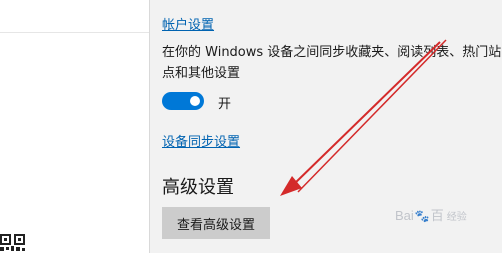  I want to click on sync-description: 在你的 Windows 设备之间同步收藏夹、阅读列表、热门站点和其他设置, so click(332, 63).